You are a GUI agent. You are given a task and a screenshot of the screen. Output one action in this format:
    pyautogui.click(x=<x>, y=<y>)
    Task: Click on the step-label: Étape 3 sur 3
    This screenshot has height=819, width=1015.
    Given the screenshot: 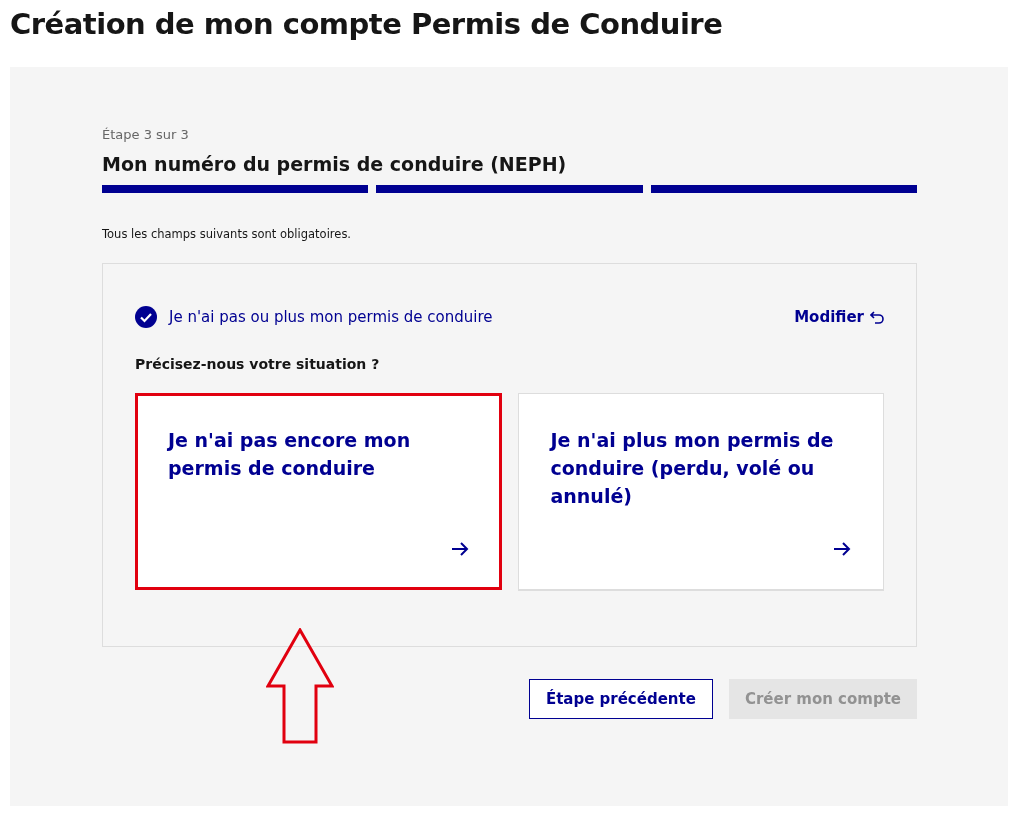 What is the action you would take?
    pyautogui.click(x=146, y=135)
    